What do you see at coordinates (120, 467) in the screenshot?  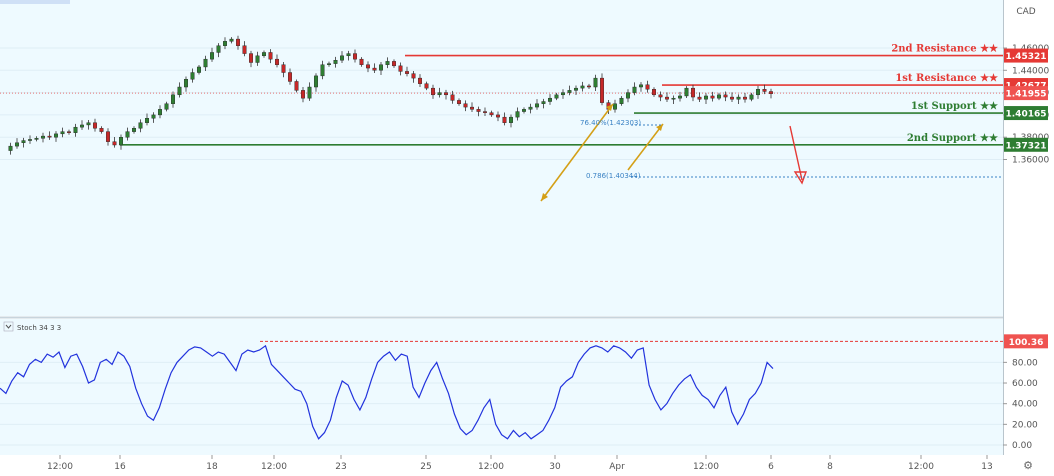 I see `time-tick-label: 16` at bounding box center [120, 467].